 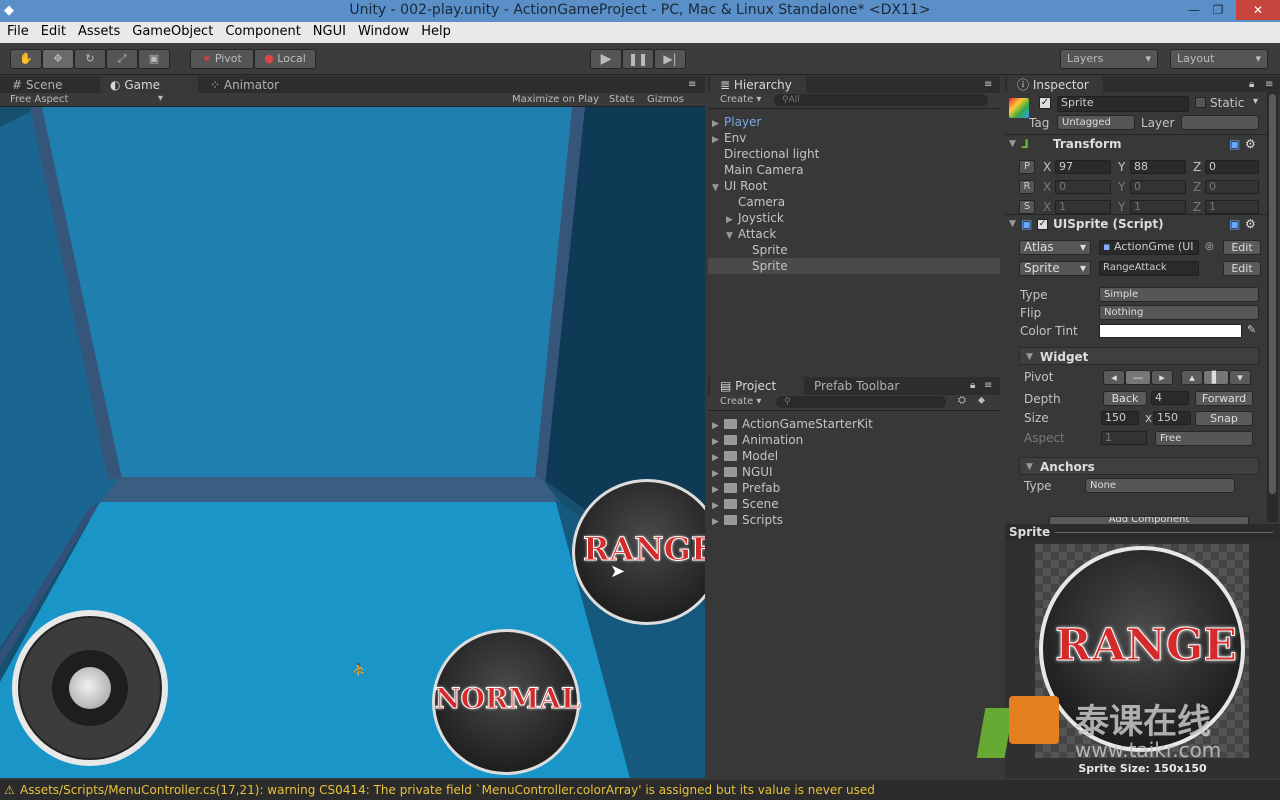 What do you see at coordinates (981, 400) in the screenshot?
I see `filter-label-icon: ⬥` at bounding box center [981, 400].